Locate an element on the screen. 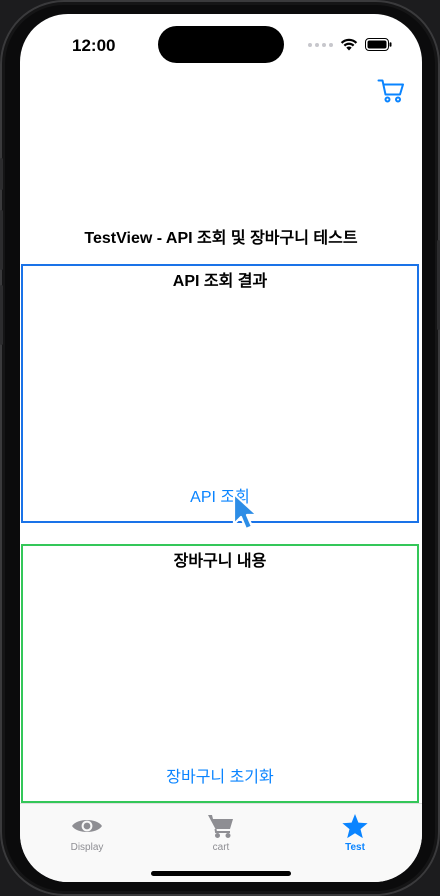 The image size is (440, 896). api-result-title: API 조회 결과 is located at coordinates (220, 281).